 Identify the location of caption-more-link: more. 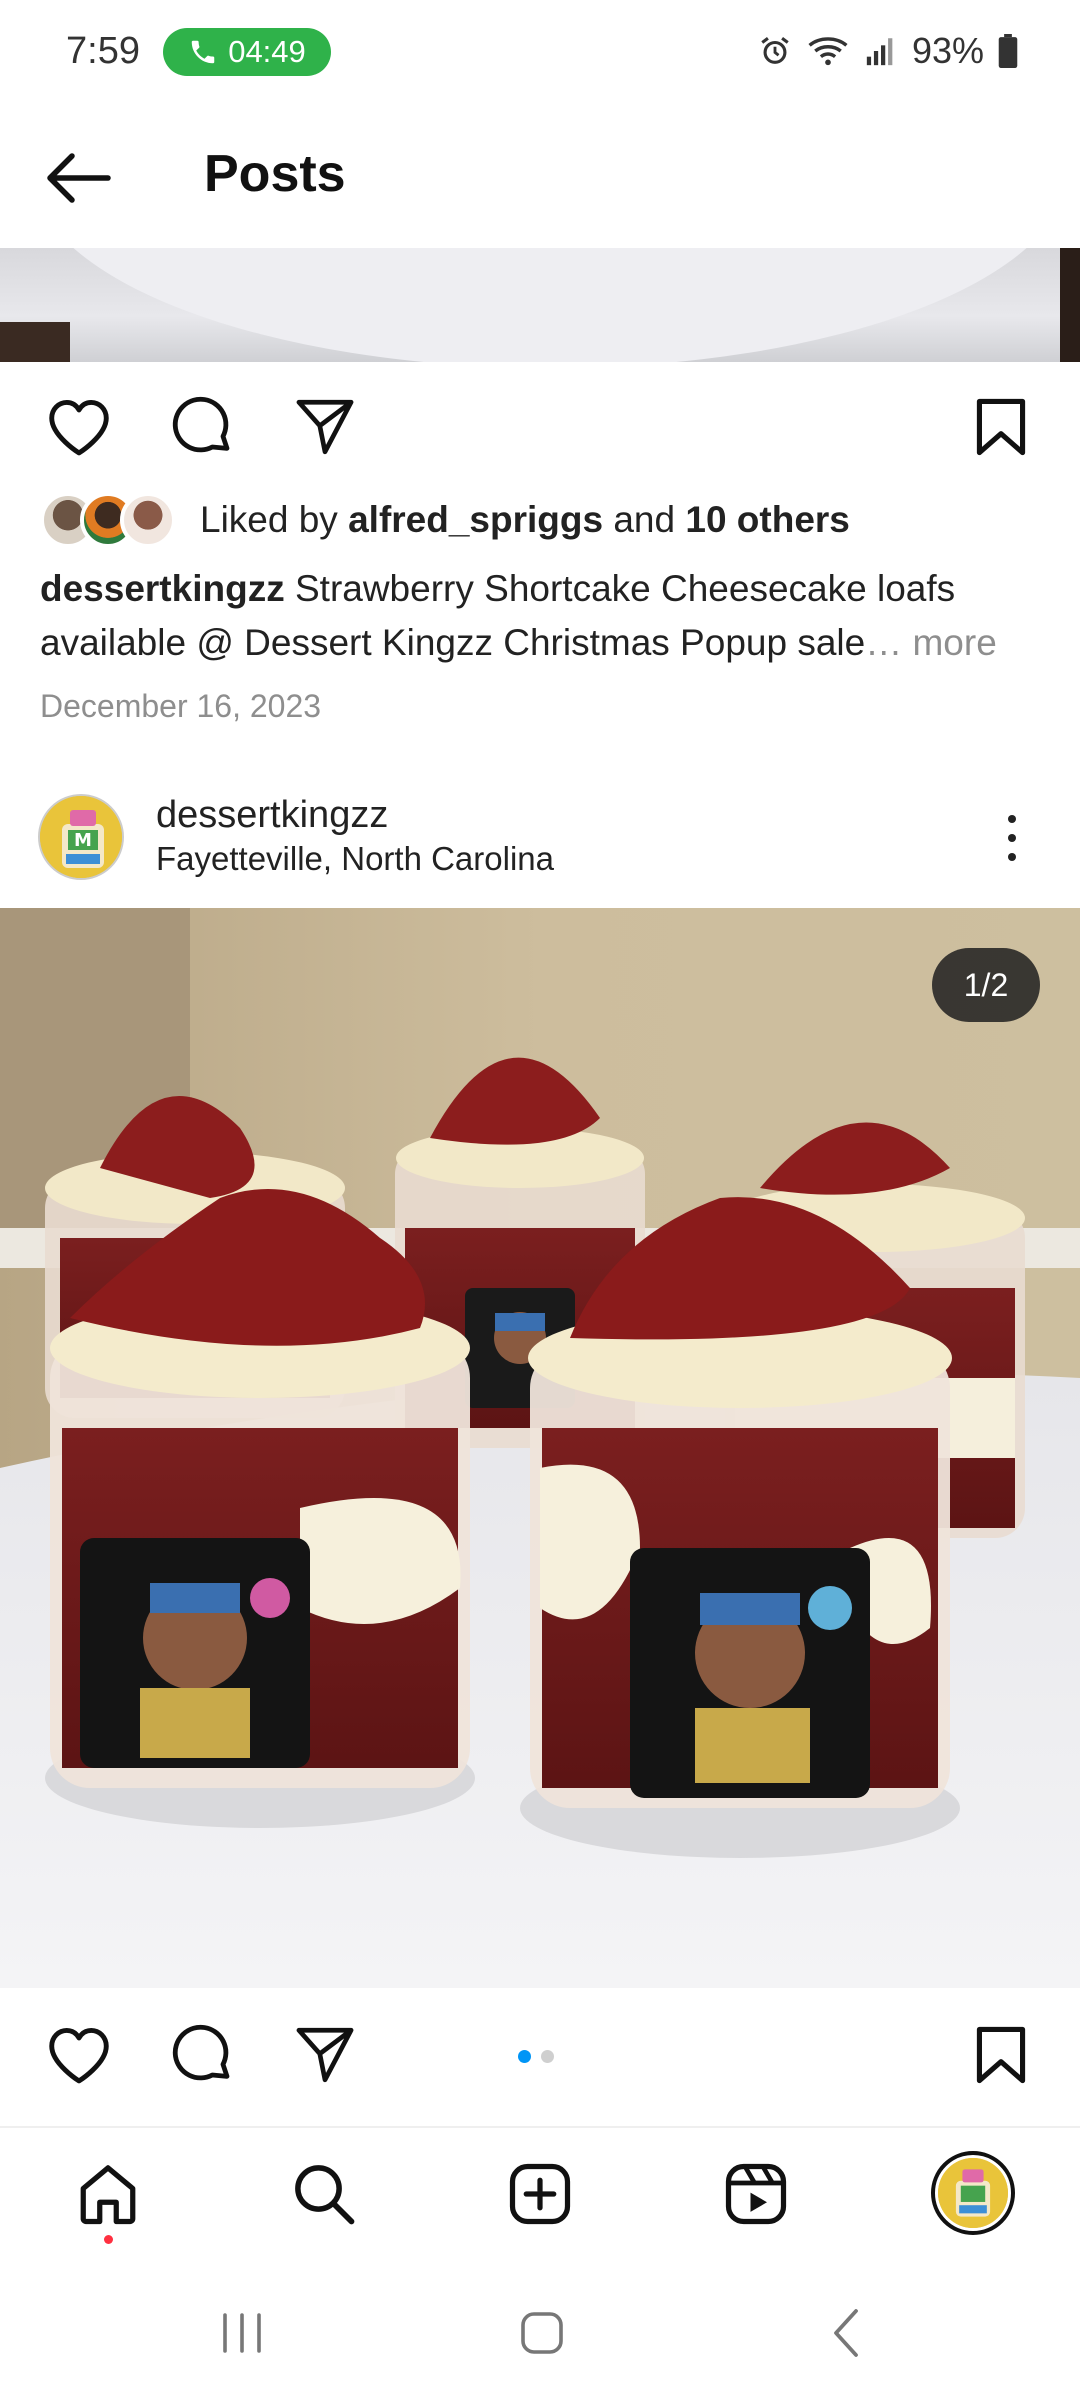
(954, 642).